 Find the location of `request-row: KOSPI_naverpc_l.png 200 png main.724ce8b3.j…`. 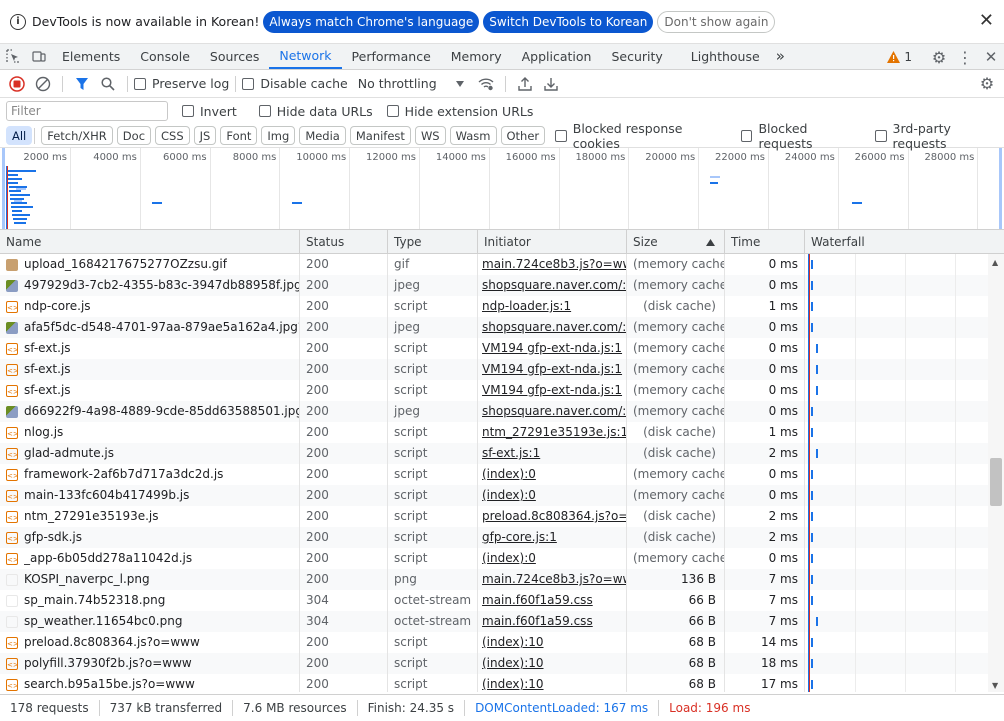

request-row: KOSPI_naverpc_l.png 200 png main.724ce8b3.j… is located at coordinates (494, 579).